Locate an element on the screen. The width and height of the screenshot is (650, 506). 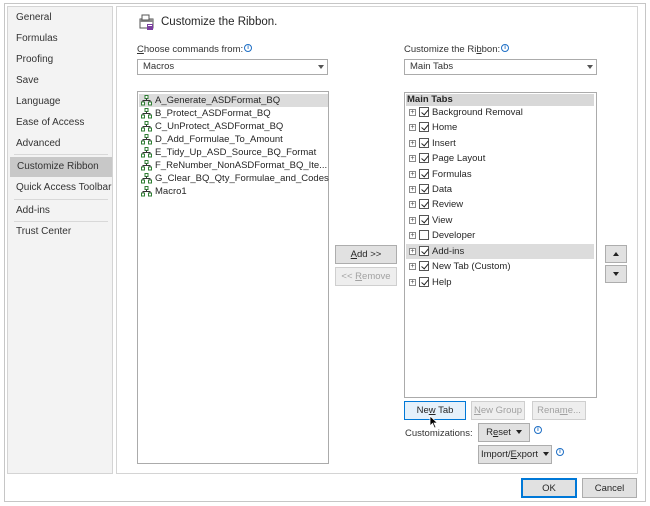
move-up-button is located at coordinates (616, 254).